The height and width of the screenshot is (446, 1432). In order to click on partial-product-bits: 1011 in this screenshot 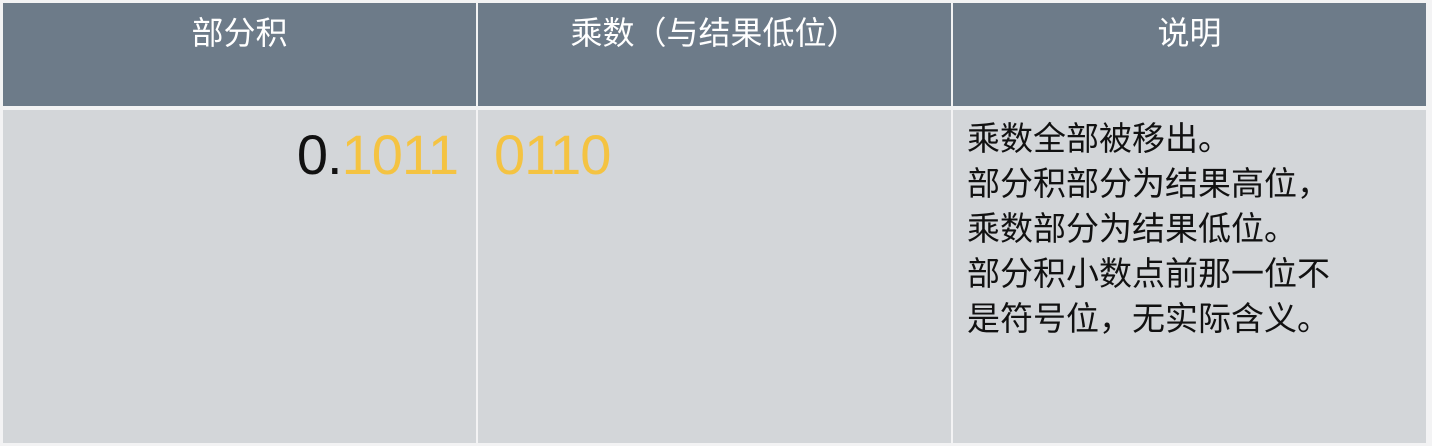, I will do `click(400, 154)`.